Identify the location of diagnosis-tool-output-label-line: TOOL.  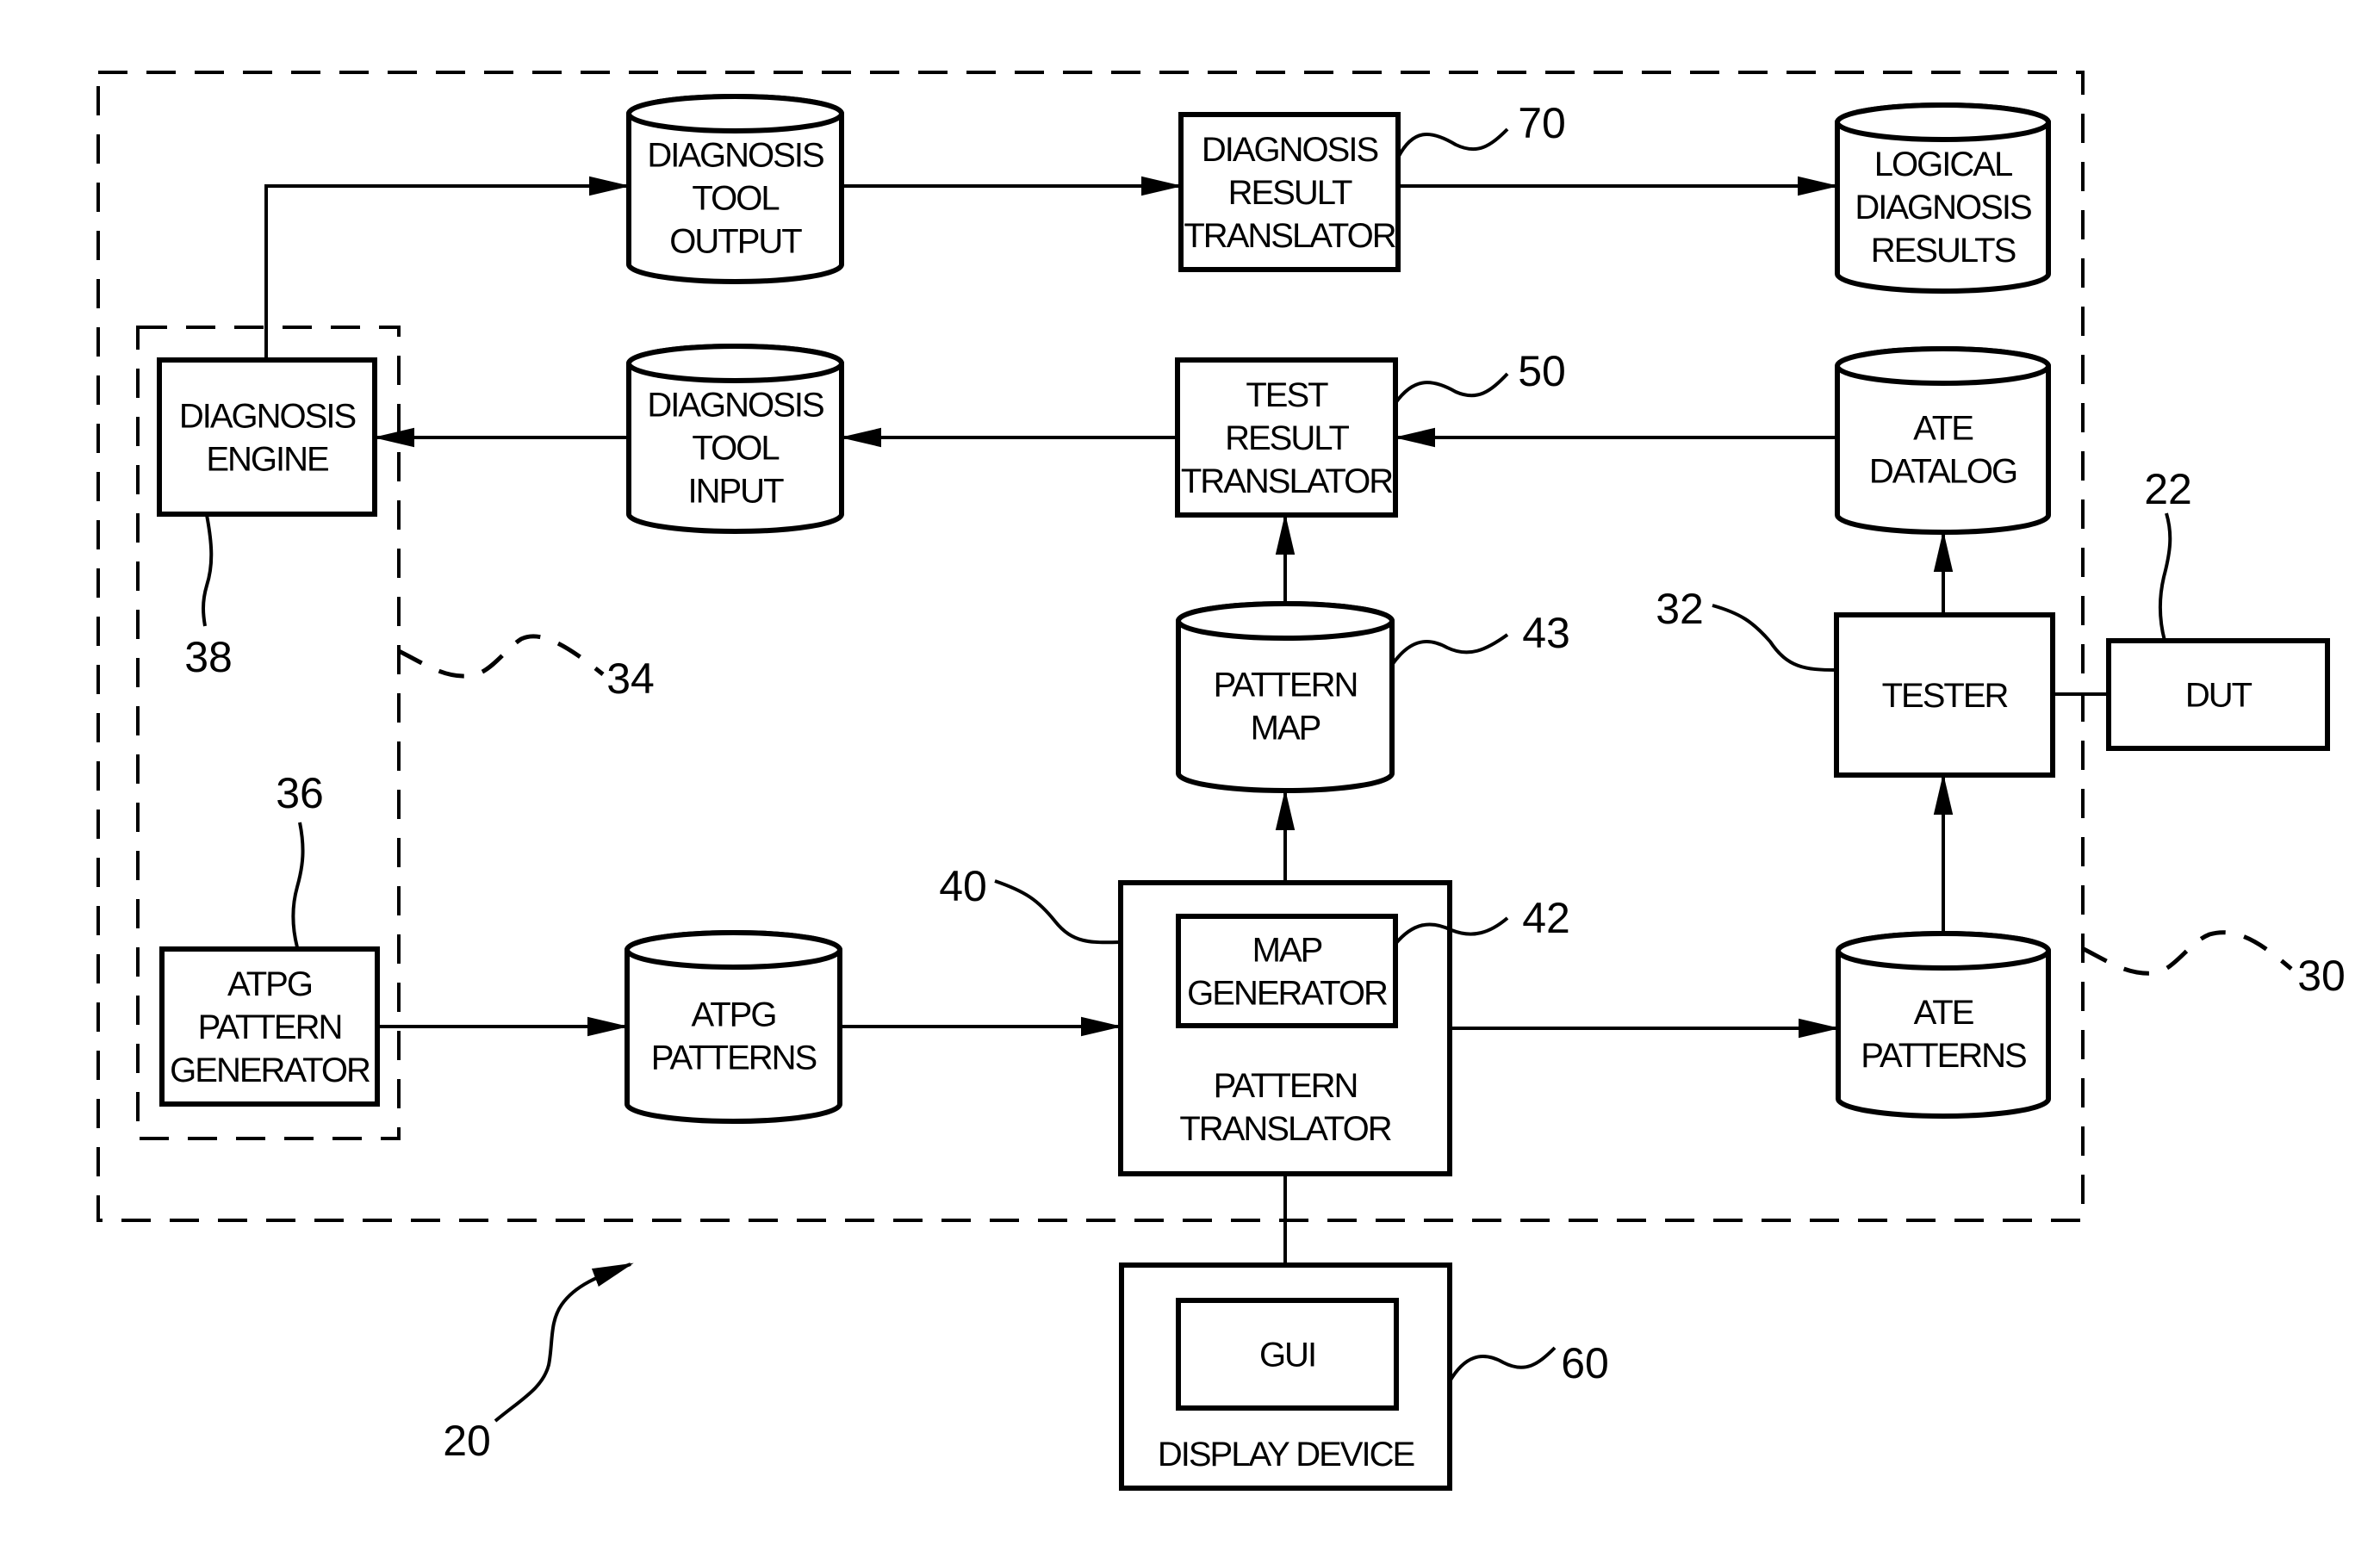
(736, 199).